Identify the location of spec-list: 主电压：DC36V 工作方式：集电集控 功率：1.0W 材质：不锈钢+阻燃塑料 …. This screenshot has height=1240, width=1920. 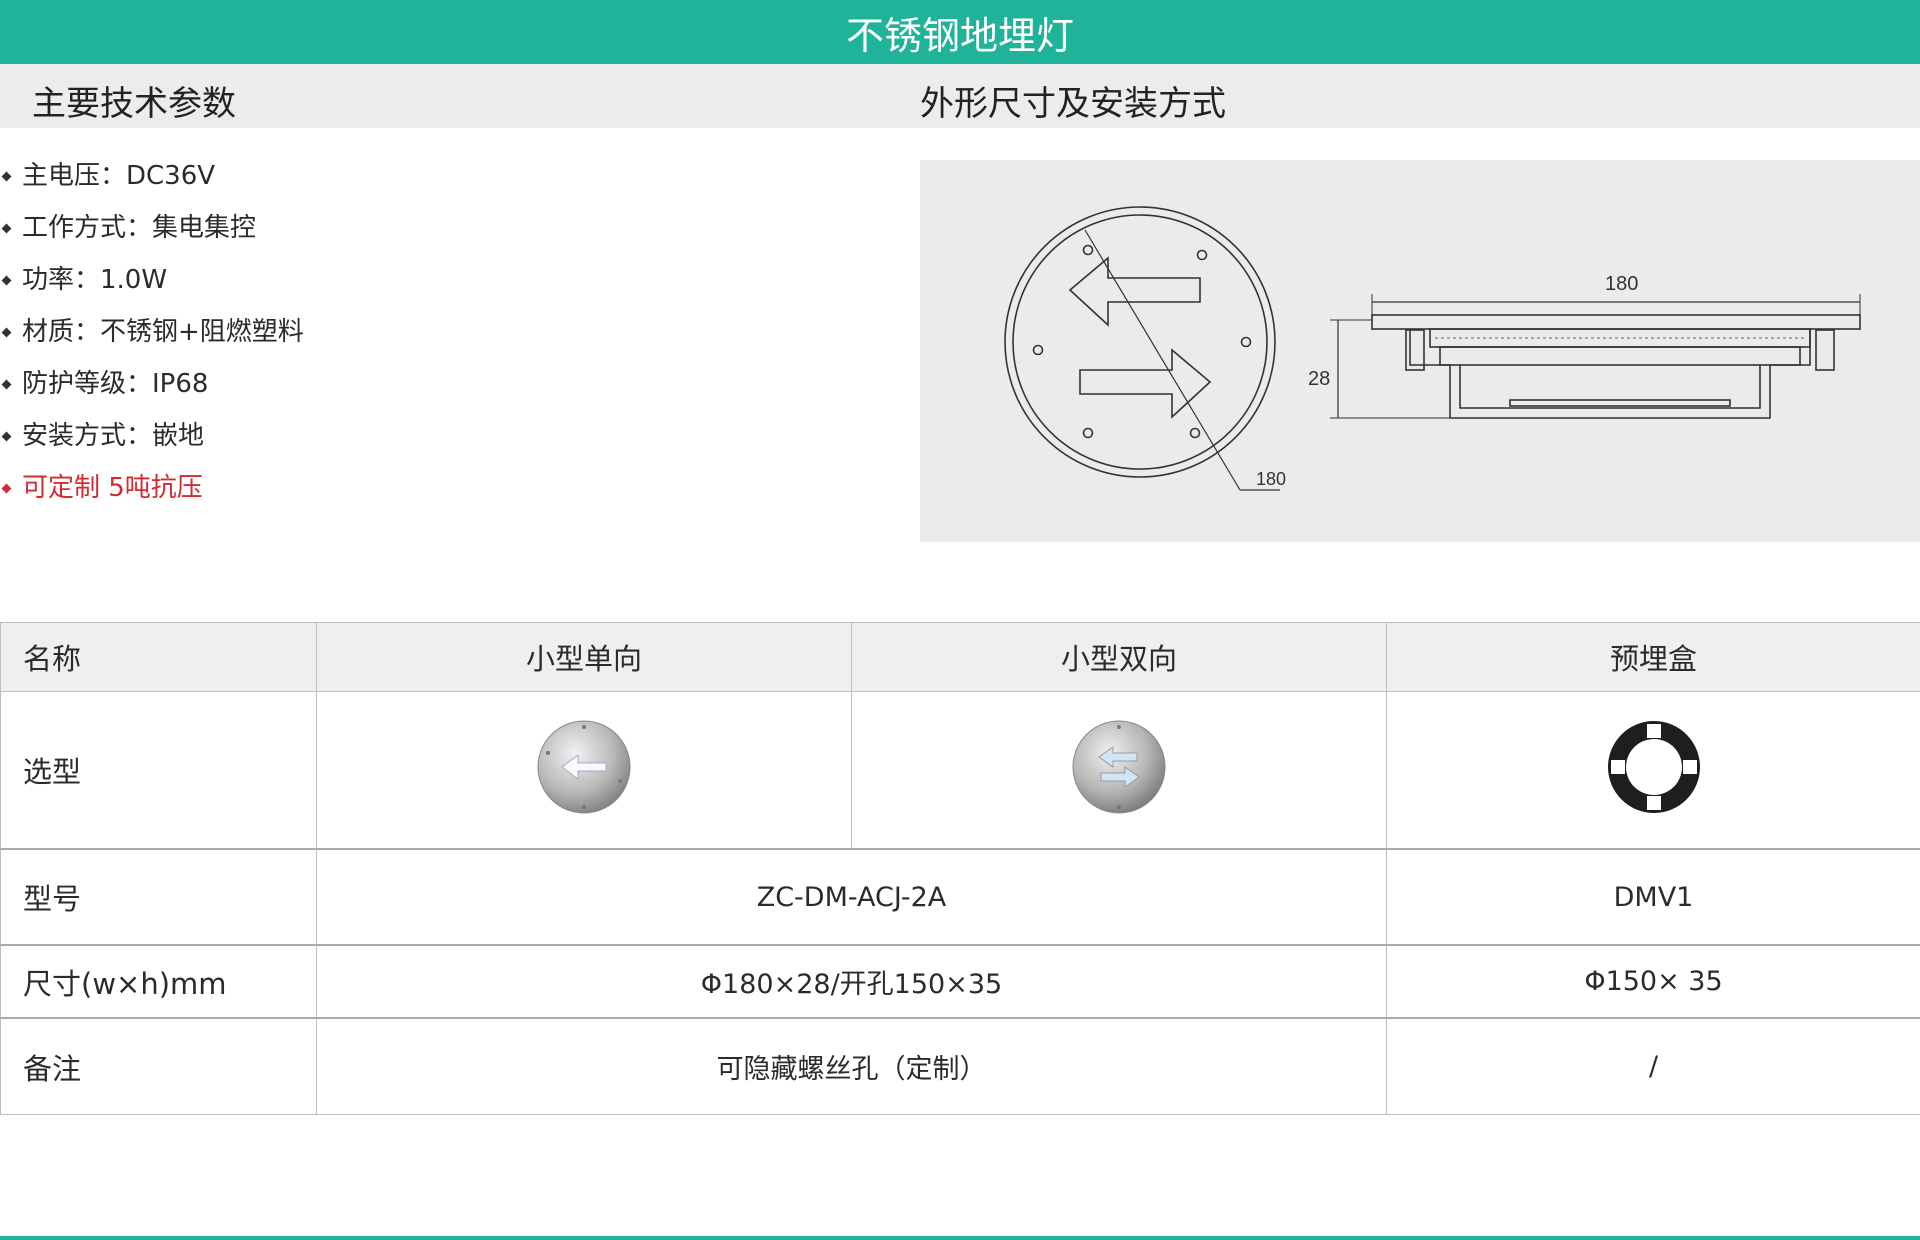
(152, 332).